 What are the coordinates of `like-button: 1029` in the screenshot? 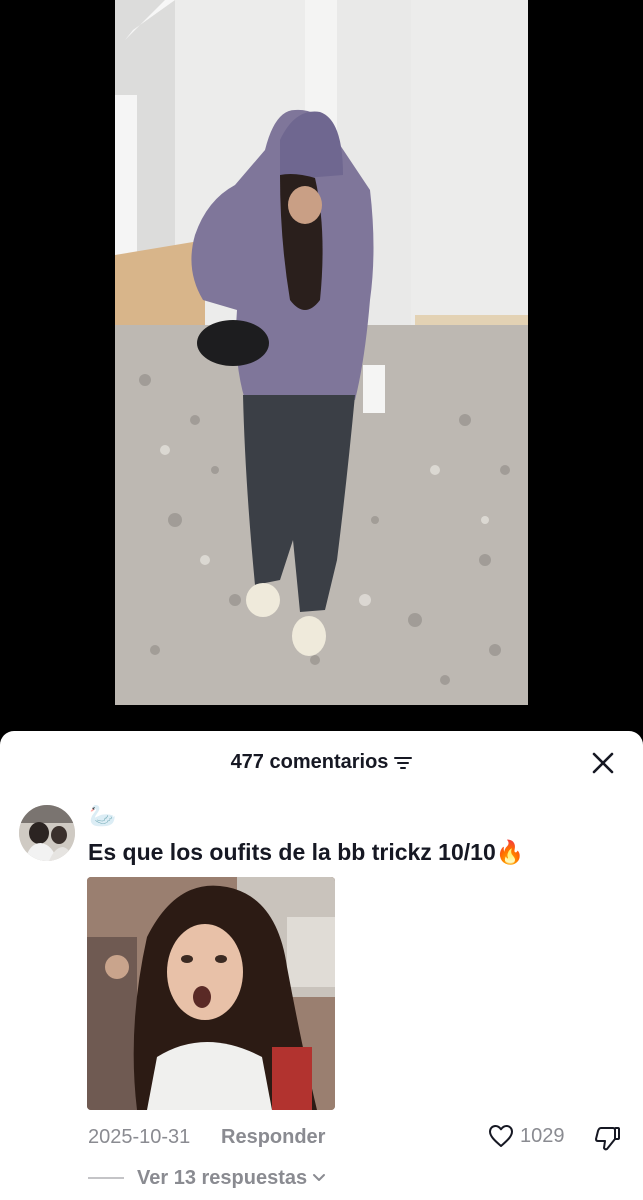 It's located at (526, 1136).